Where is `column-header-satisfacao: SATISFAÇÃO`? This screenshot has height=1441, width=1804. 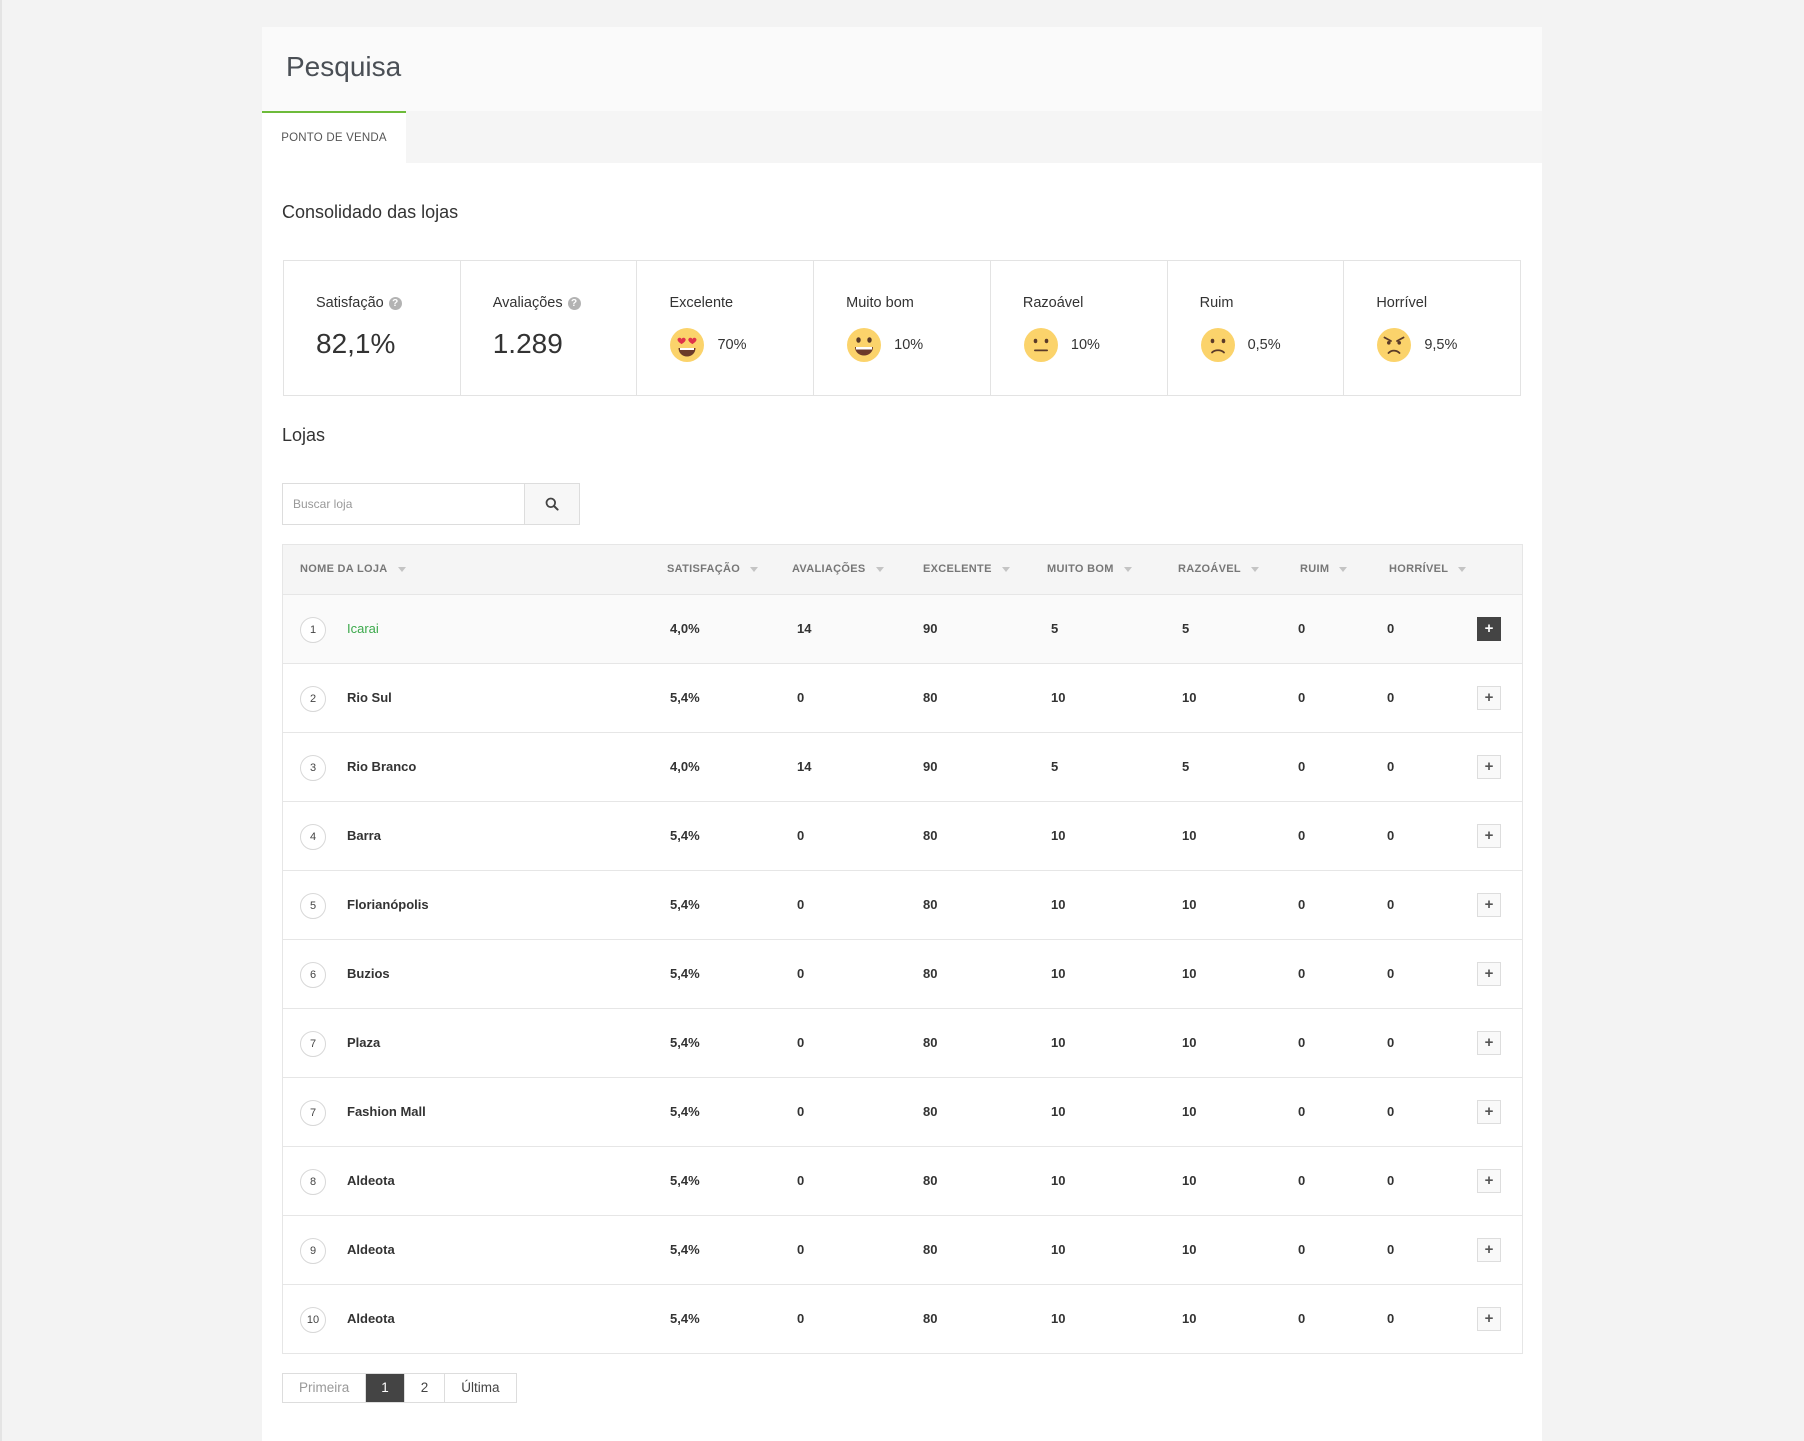
column-header-satisfacao: SATISFAÇÃO is located at coordinates (713, 569).